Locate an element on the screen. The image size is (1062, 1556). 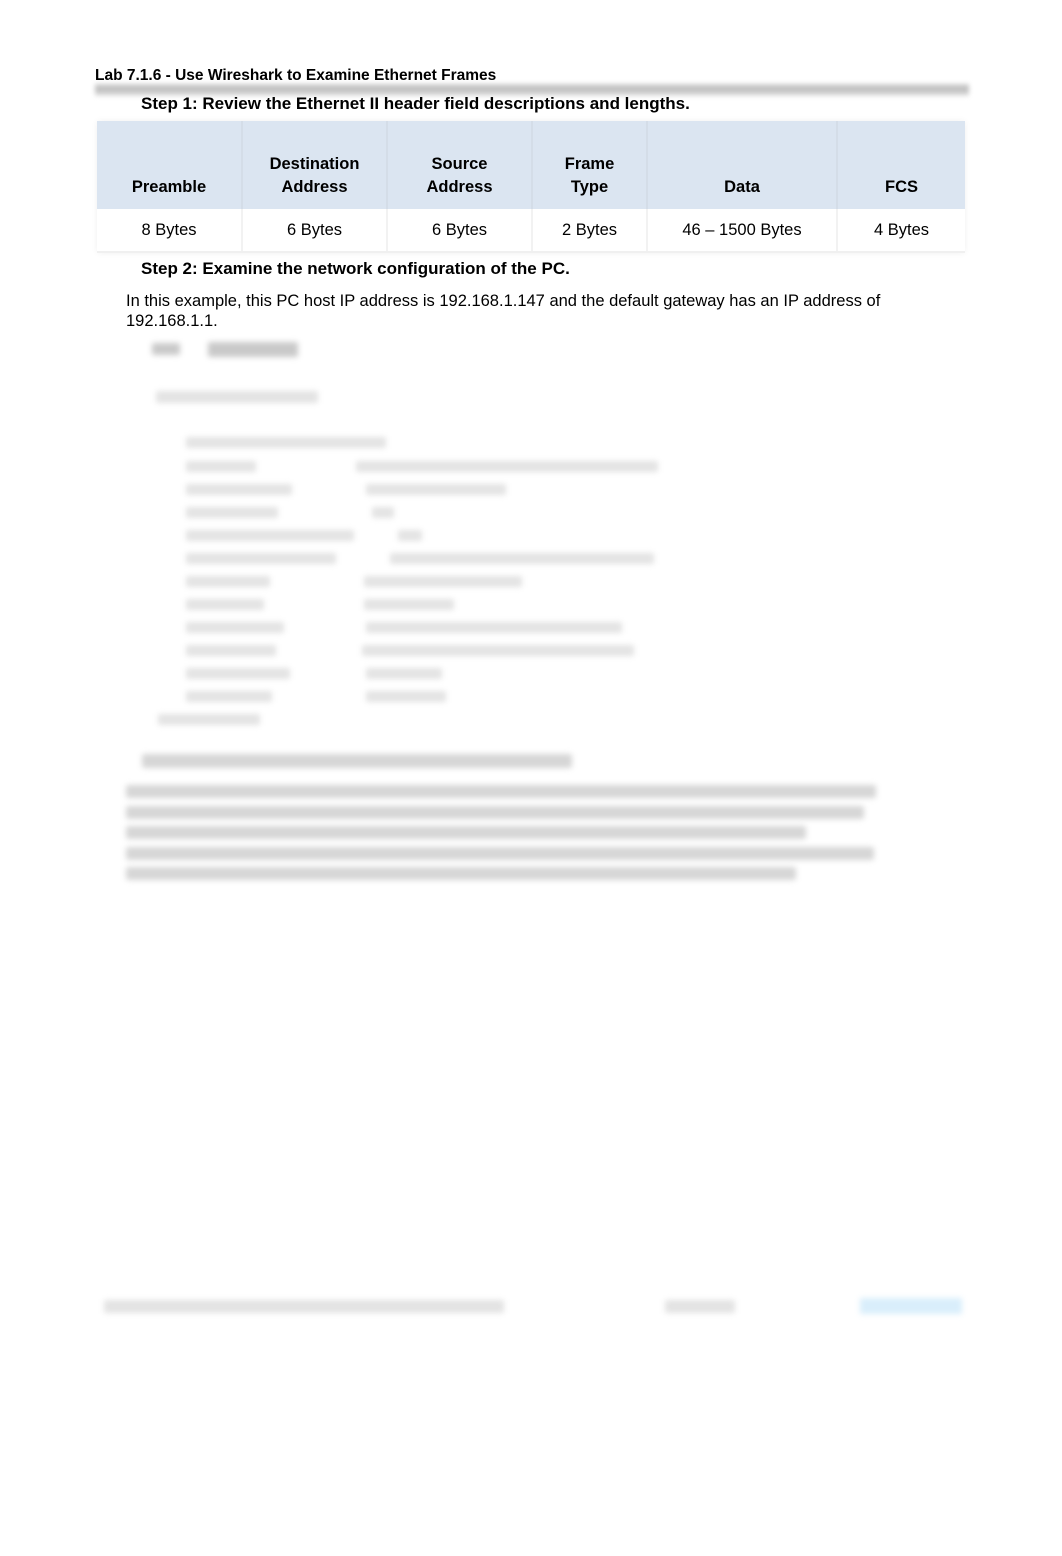
header-source-address: Source Address is located at coordinates (460, 165).